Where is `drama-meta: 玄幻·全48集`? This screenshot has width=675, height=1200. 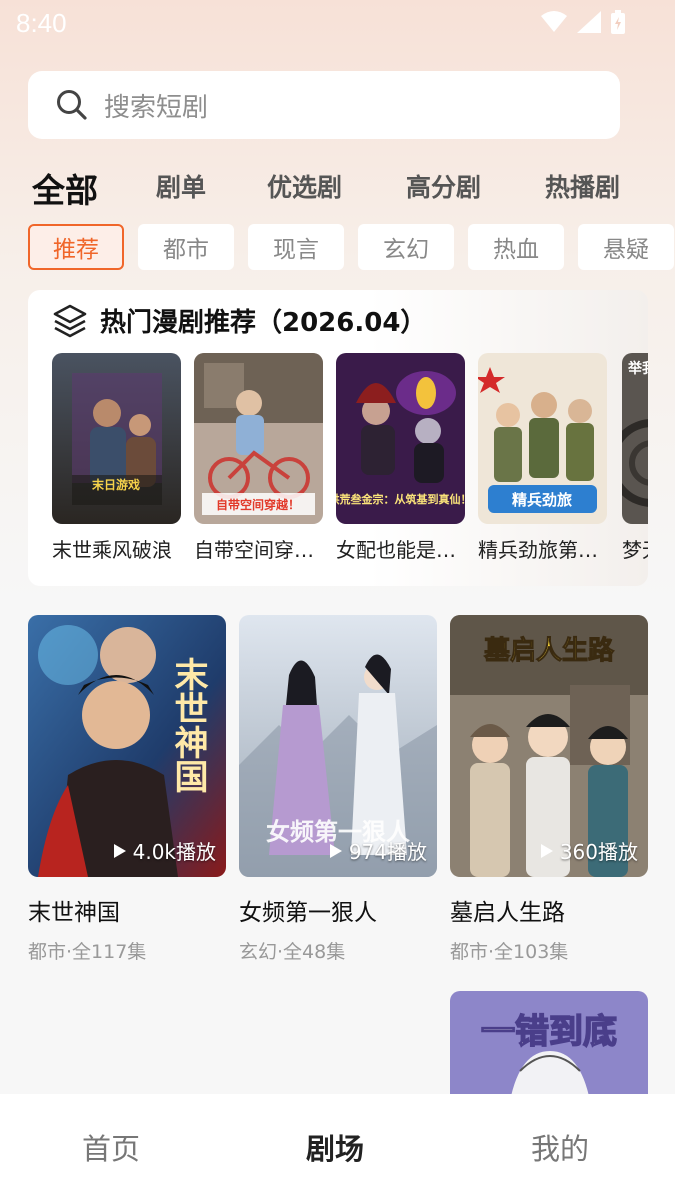 drama-meta: 玄幻·全48集 is located at coordinates (292, 952).